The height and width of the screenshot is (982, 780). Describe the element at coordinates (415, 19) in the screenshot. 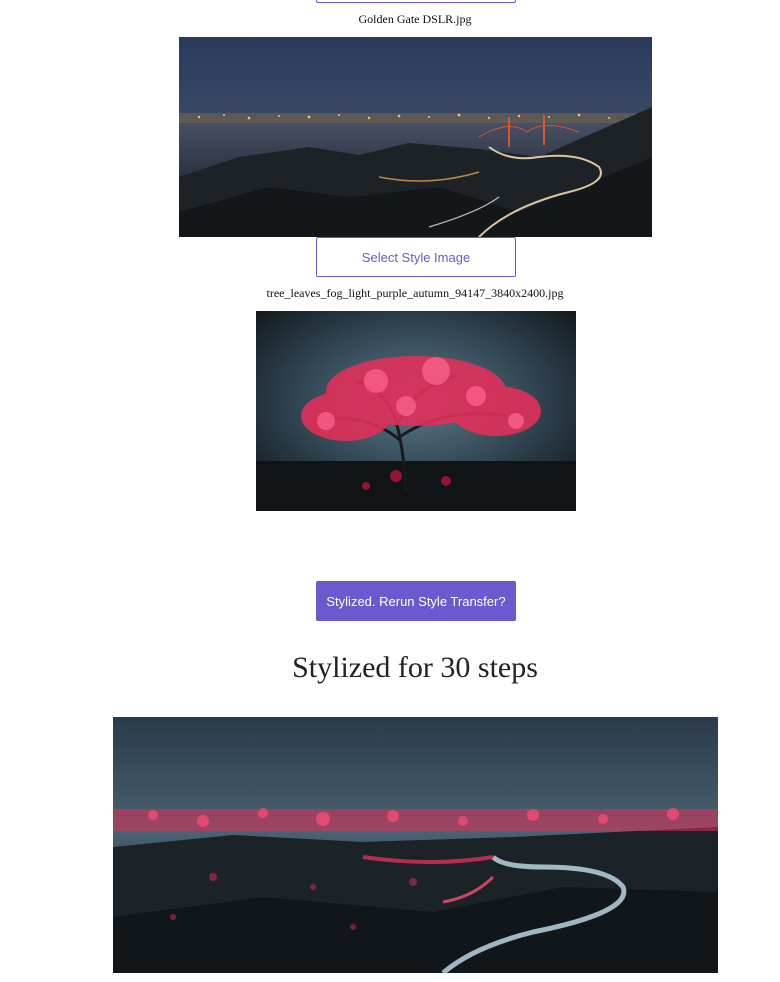

I see `content-image-filename: Golden Gate DSLR.jpg` at that location.